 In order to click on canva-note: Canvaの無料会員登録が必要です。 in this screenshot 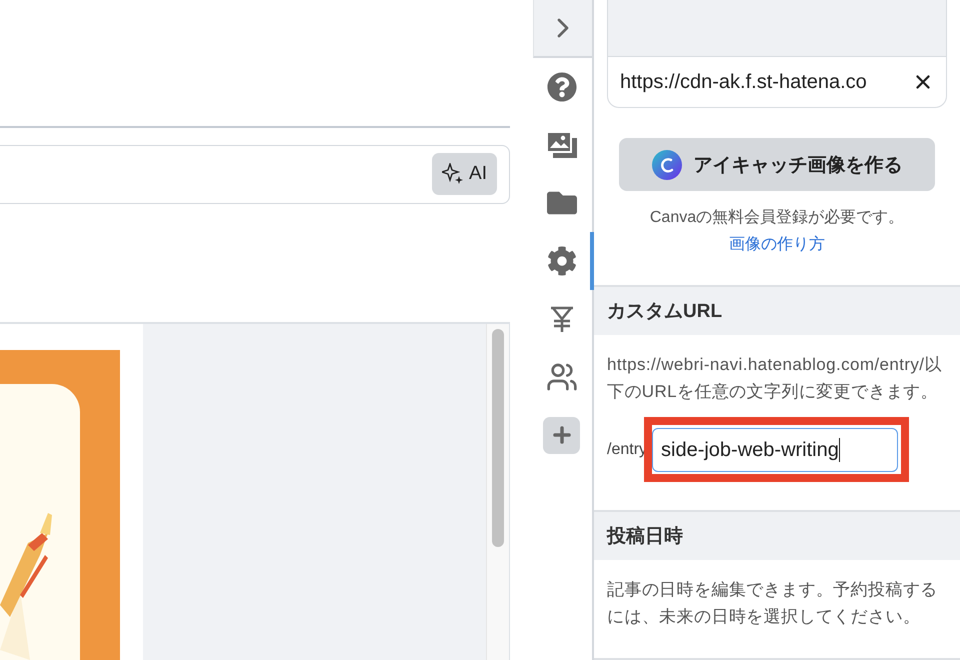, I will do `click(777, 218)`.